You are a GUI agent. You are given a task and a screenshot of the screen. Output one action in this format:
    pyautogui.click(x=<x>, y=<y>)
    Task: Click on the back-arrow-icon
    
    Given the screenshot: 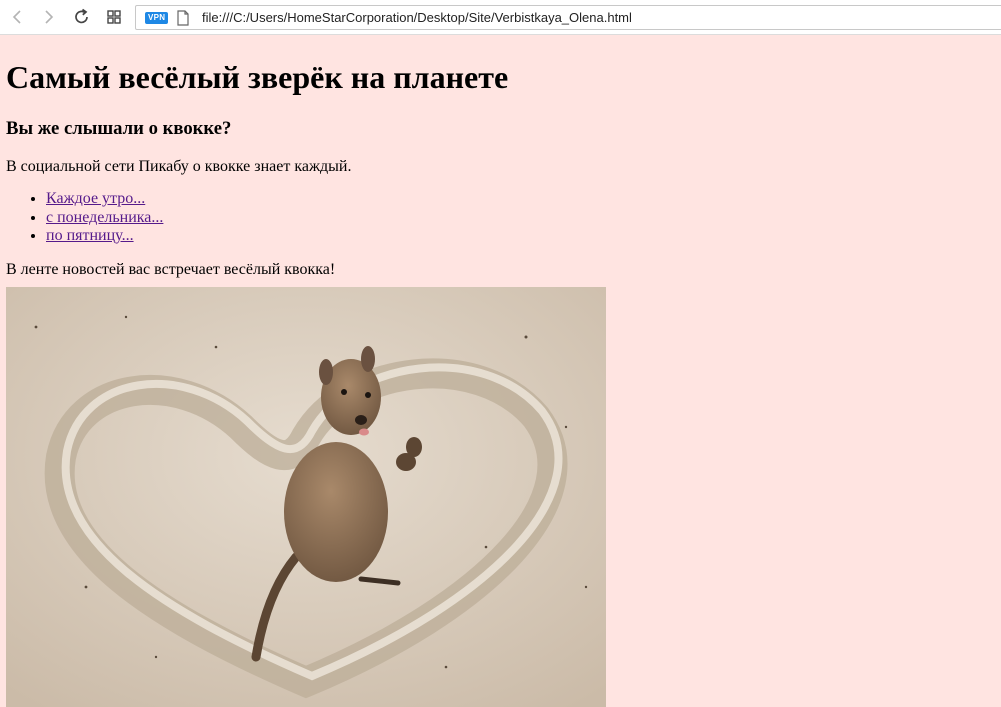 What is the action you would take?
    pyautogui.click(x=16, y=17)
    